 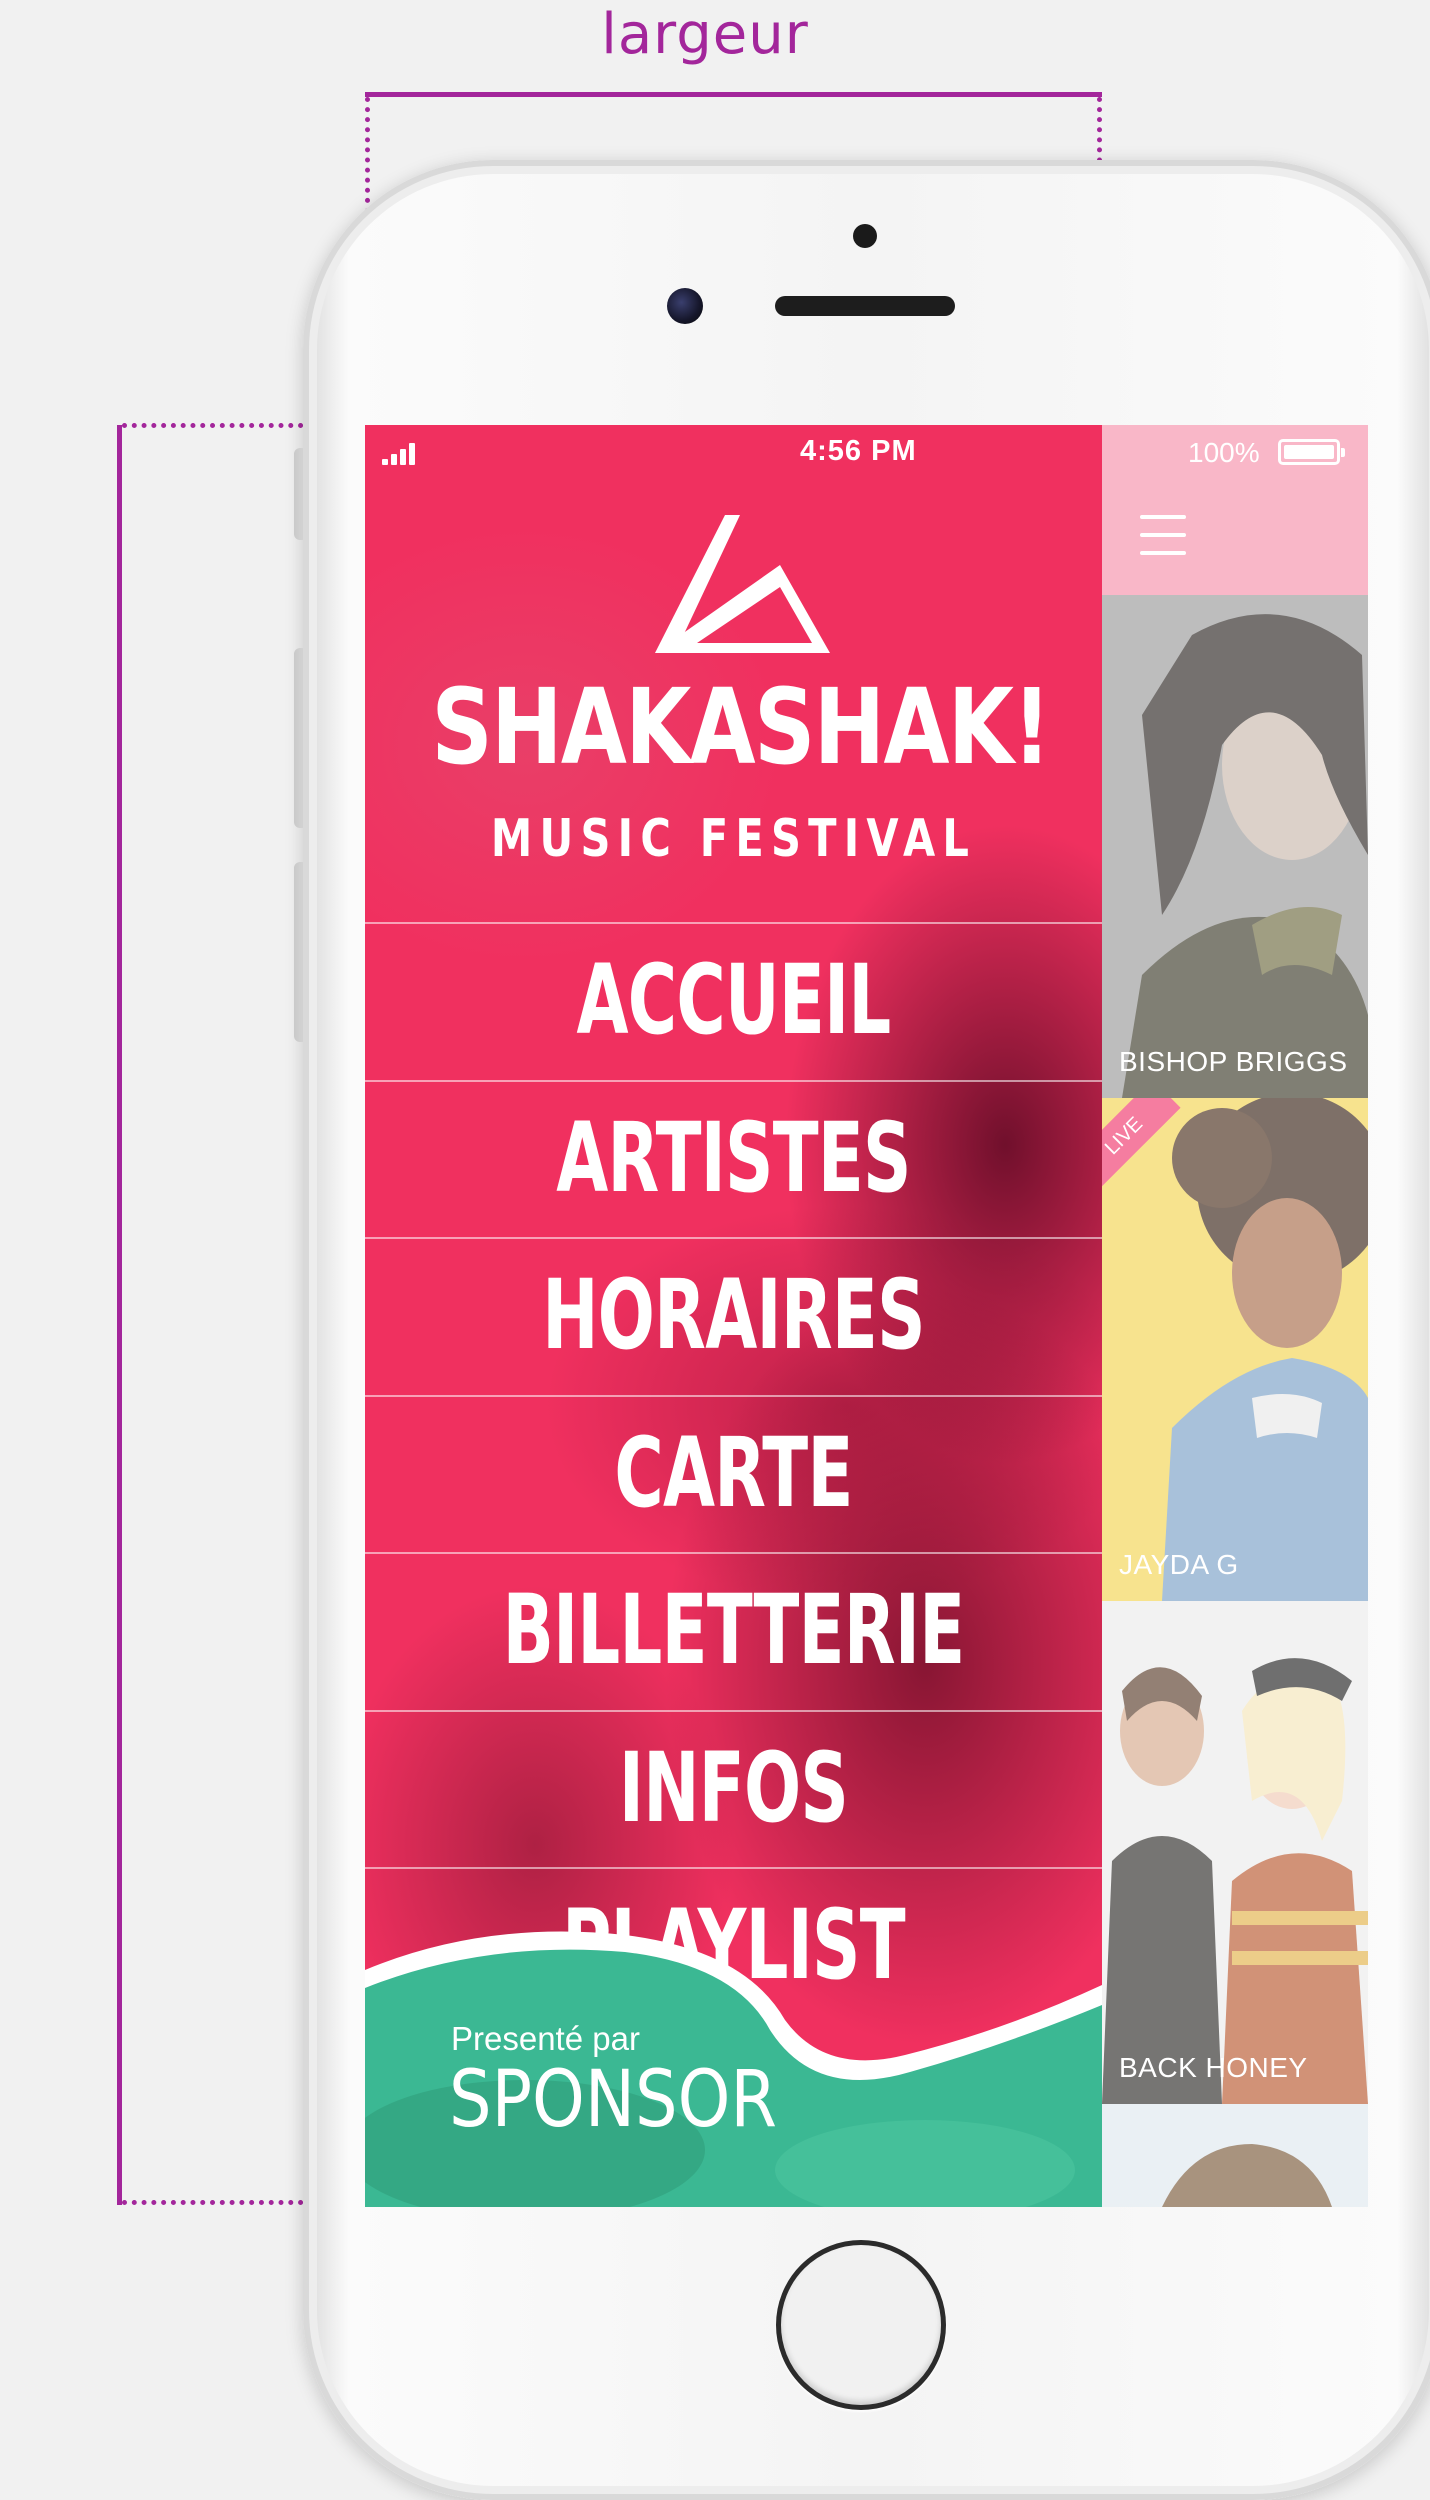 What do you see at coordinates (545, 2038) in the screenshot?
I see `sponsor-presented-by: Presenté par` at bounding box center [545, 2038].